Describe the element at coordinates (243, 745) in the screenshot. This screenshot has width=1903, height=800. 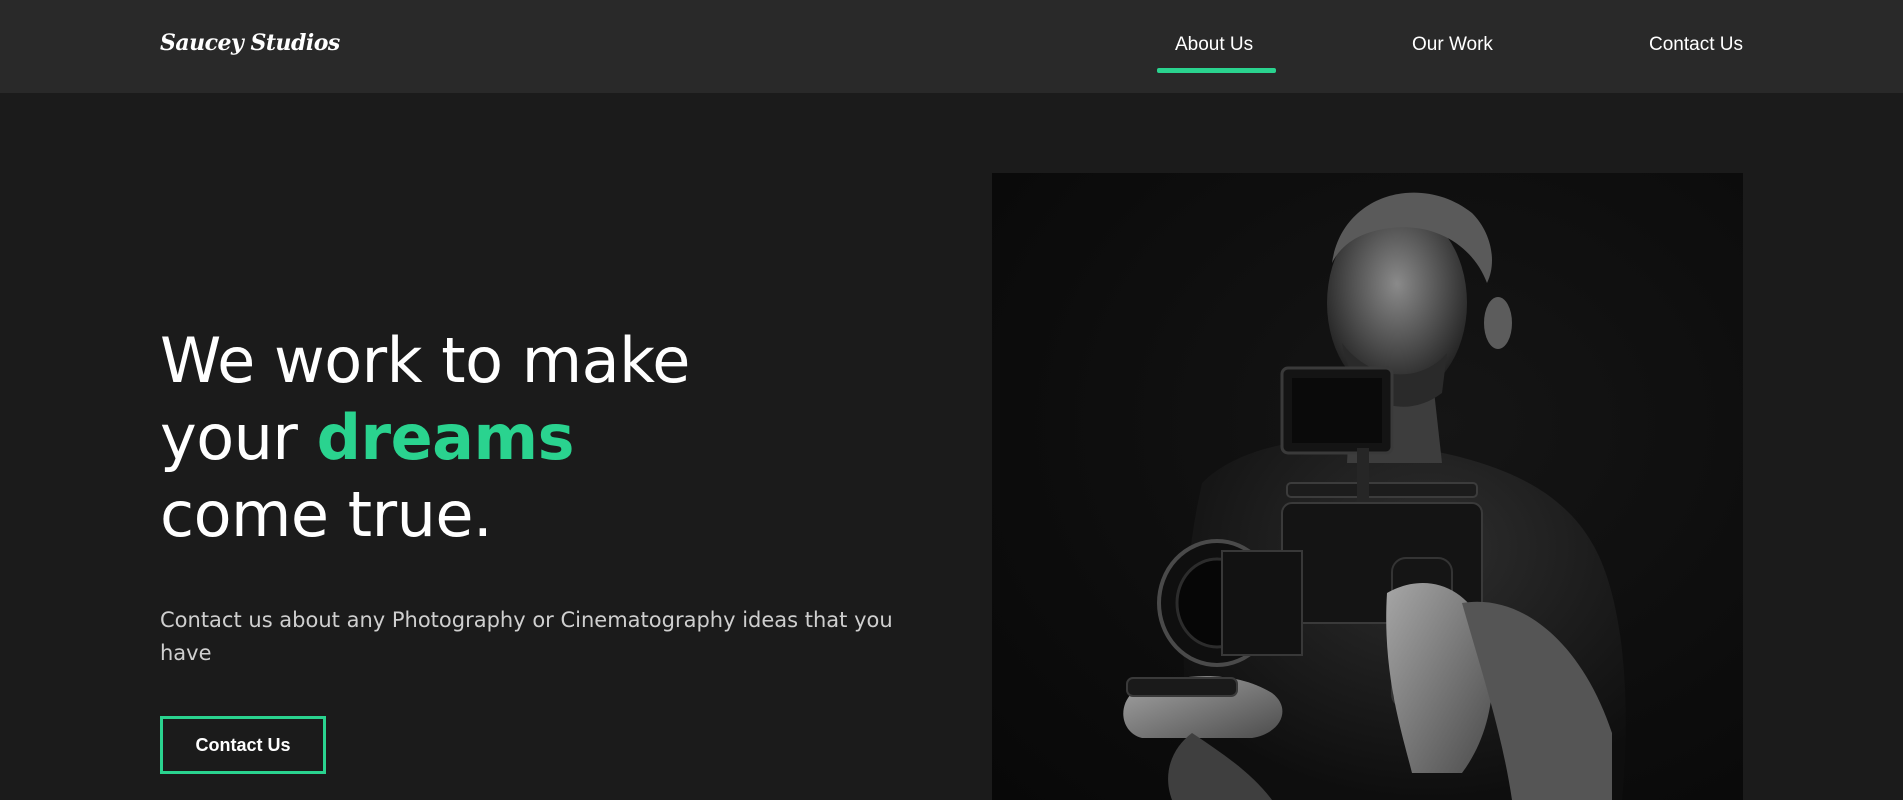
I see `contact-us-button: Contact Us` at that location.